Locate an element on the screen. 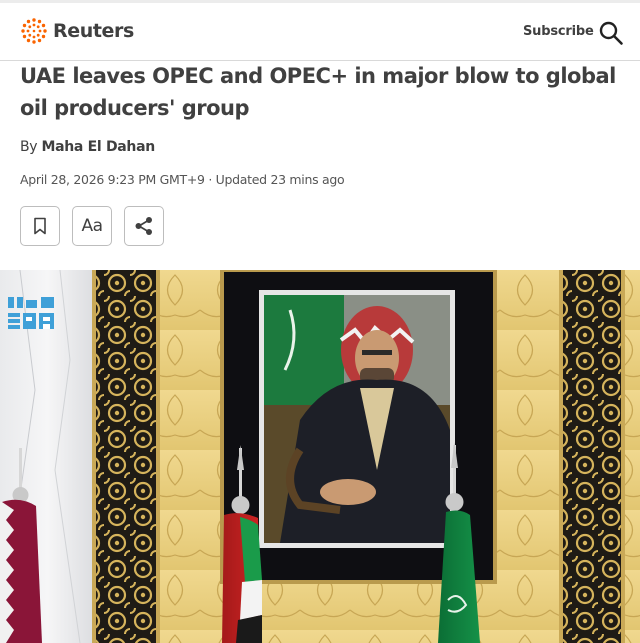  reuters-logo: Reuters is located at coordinates (77, 31).